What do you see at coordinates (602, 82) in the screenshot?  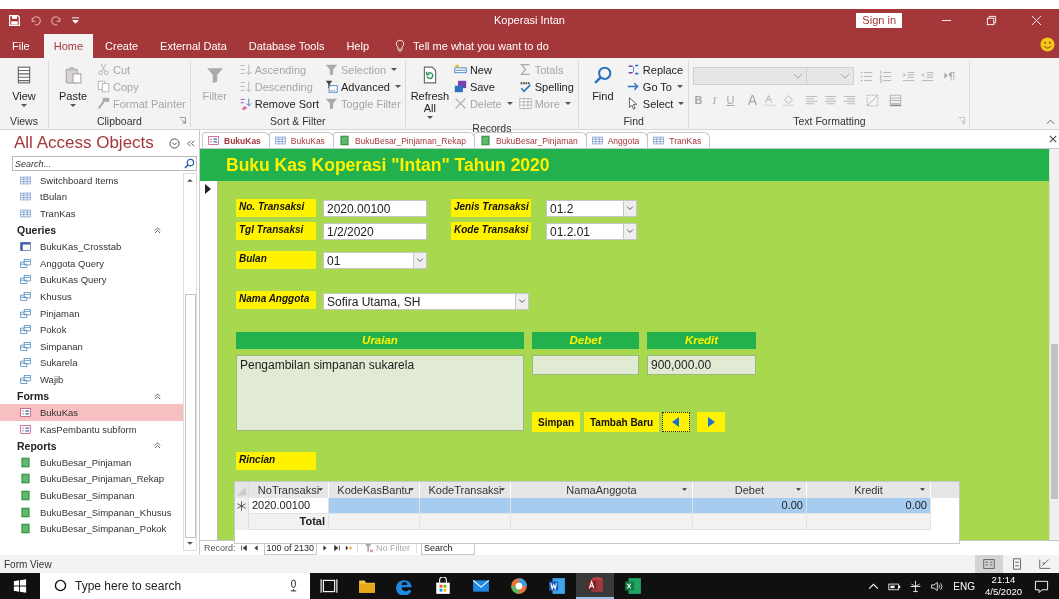 I see `ribbon-button: Find` at bounding box center [602, 82].